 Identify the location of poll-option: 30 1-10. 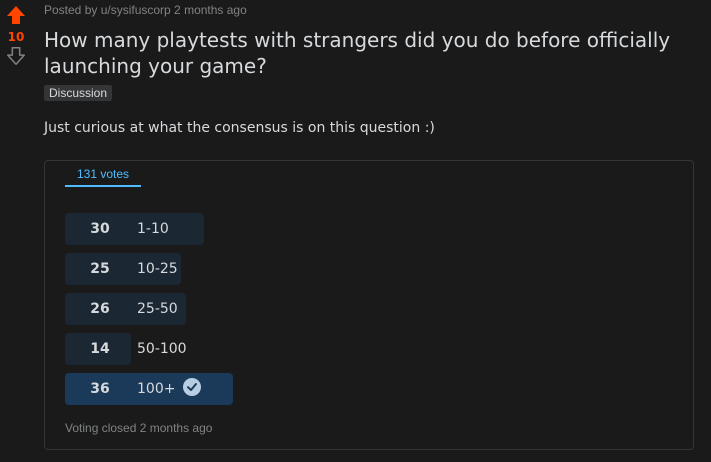
(215, 229).